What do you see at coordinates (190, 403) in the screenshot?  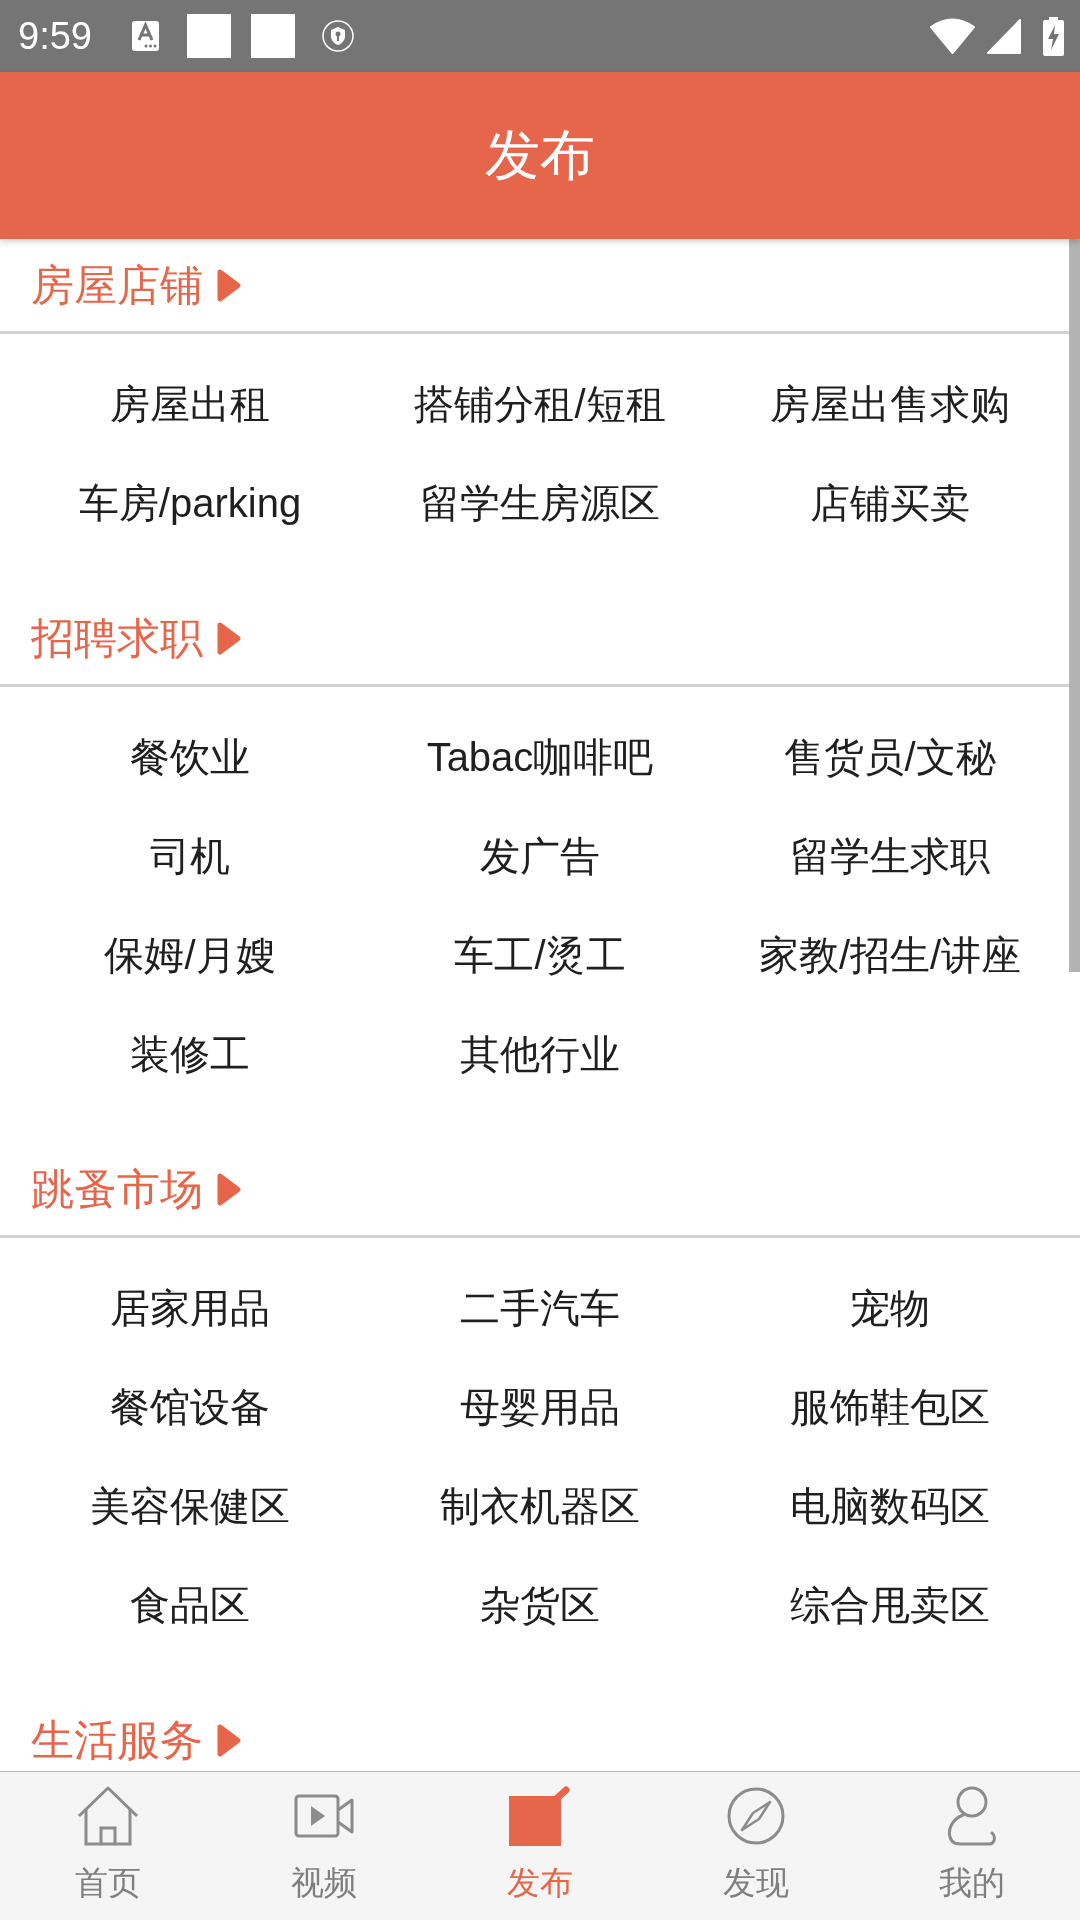 I see `category-item: 房屋出租` at bounding box center [190, 403].